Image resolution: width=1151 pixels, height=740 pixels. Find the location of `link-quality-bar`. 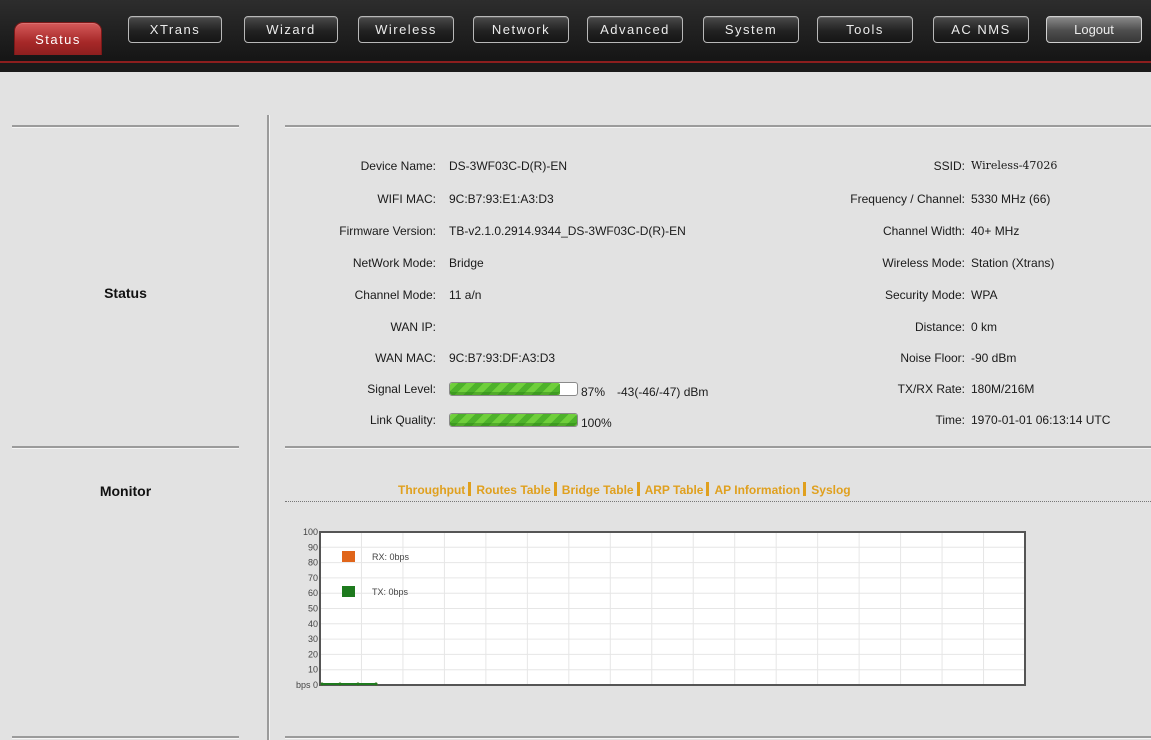

link-quality-bar is located at coordinates (513, 420).